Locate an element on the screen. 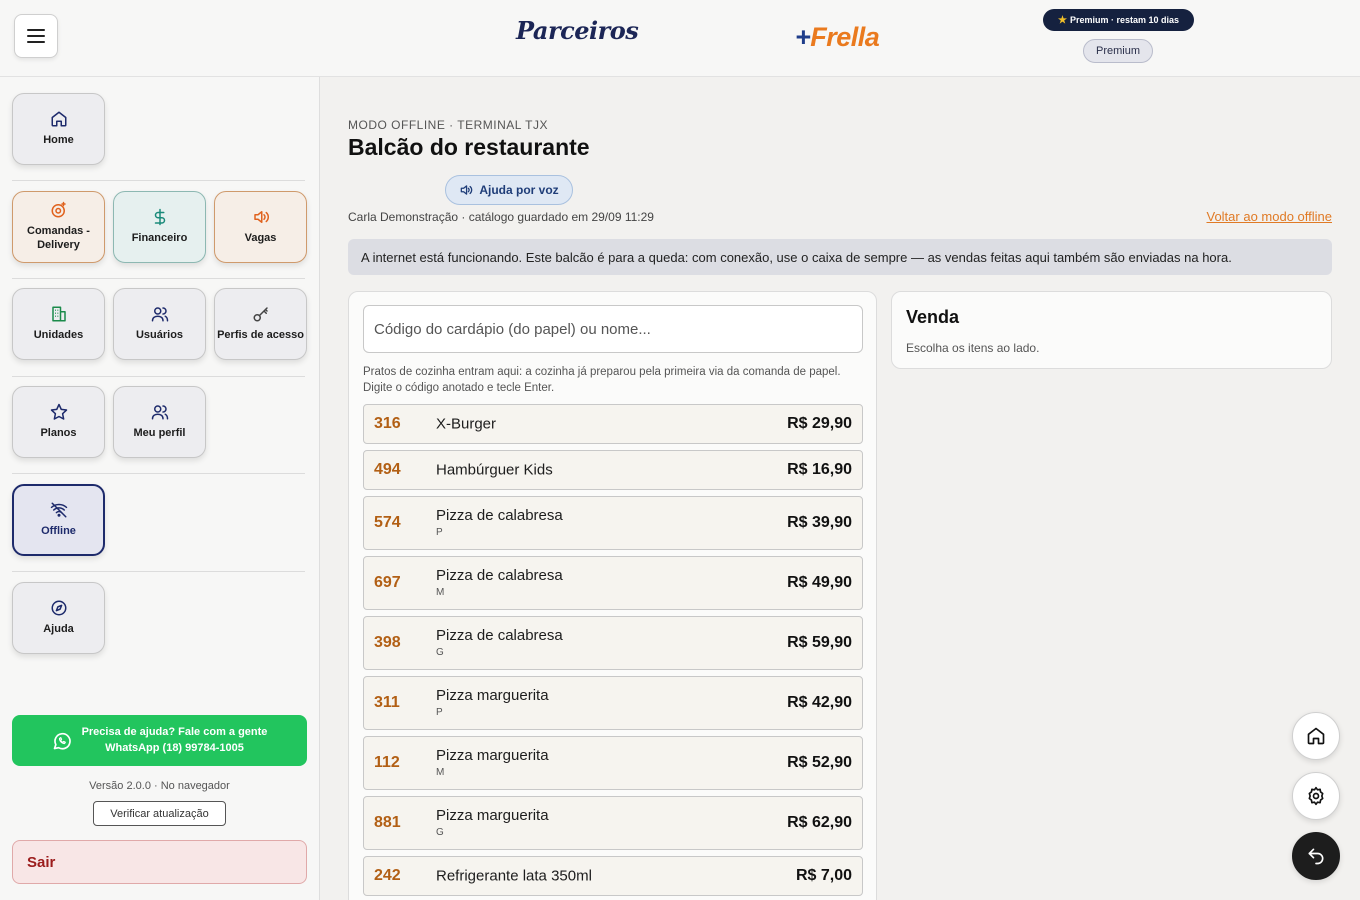 The height and width of the screenshot is (900, 1360). sale-subtitle: Escolha os itens ao lado. is located at coordinates (973, 348).